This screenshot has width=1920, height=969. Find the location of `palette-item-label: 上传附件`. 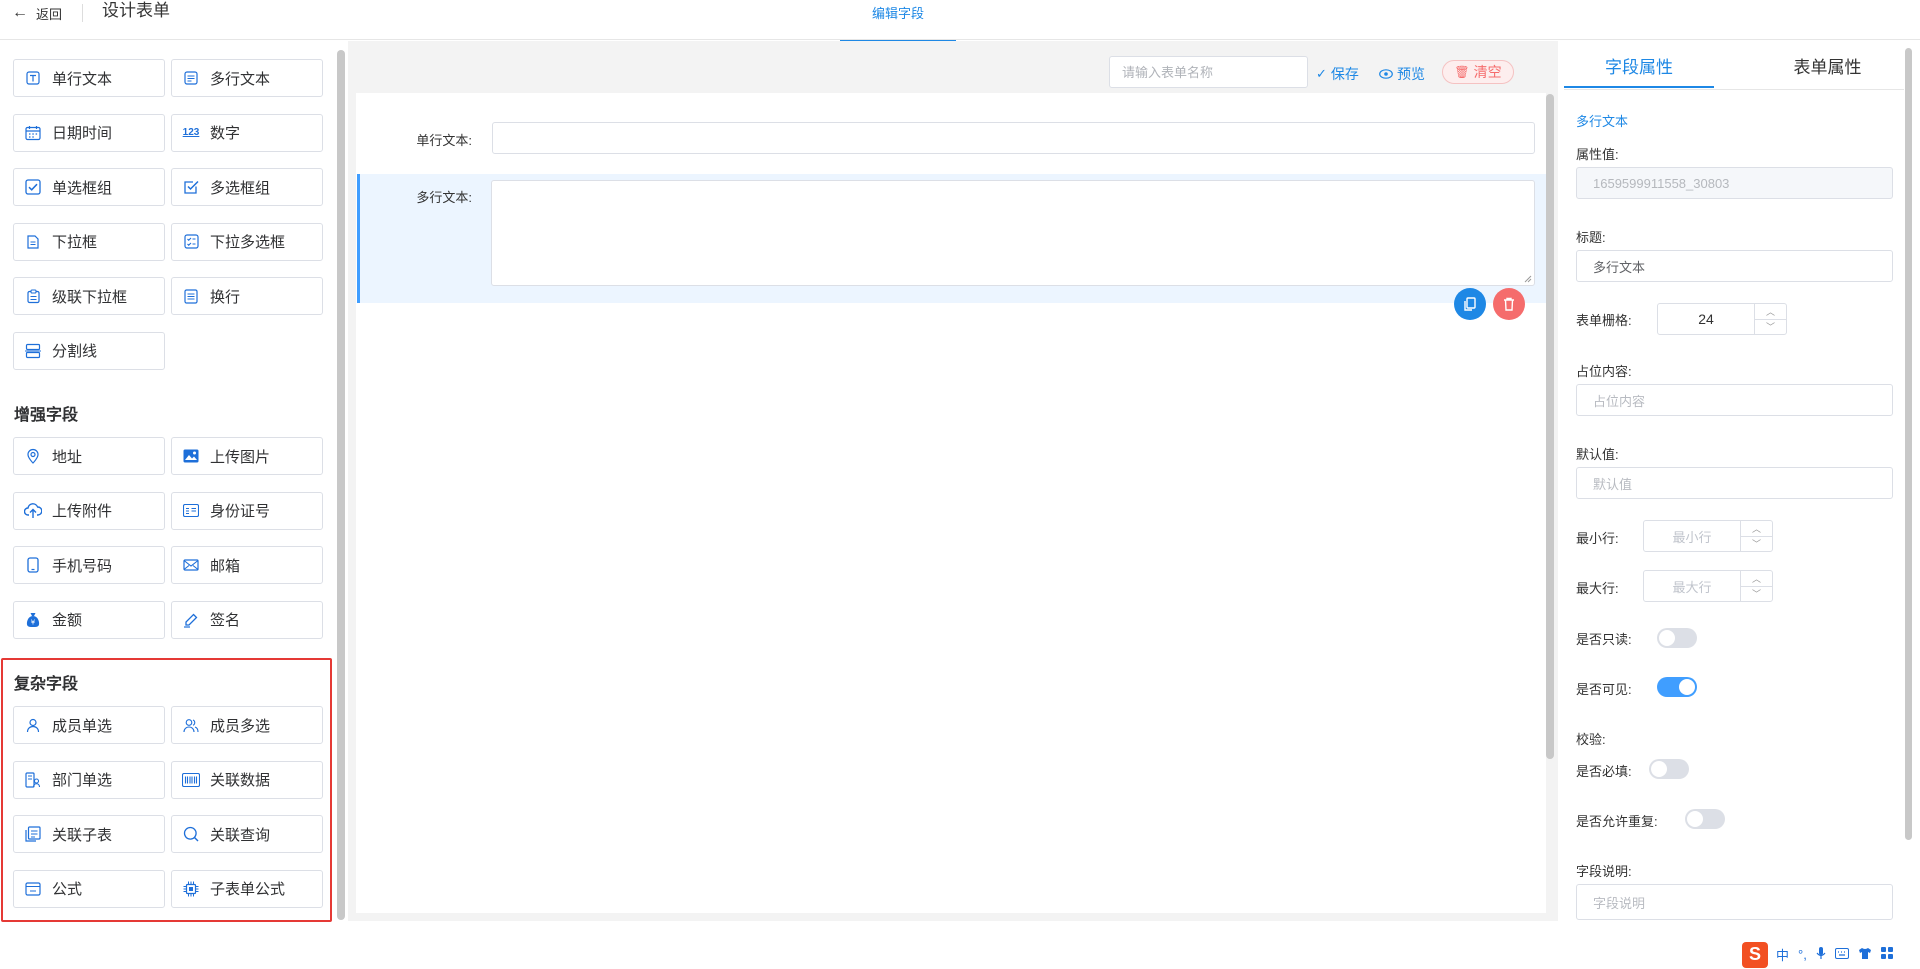

palette-item-label: 上传附件 is located at coordinates (82, 511).